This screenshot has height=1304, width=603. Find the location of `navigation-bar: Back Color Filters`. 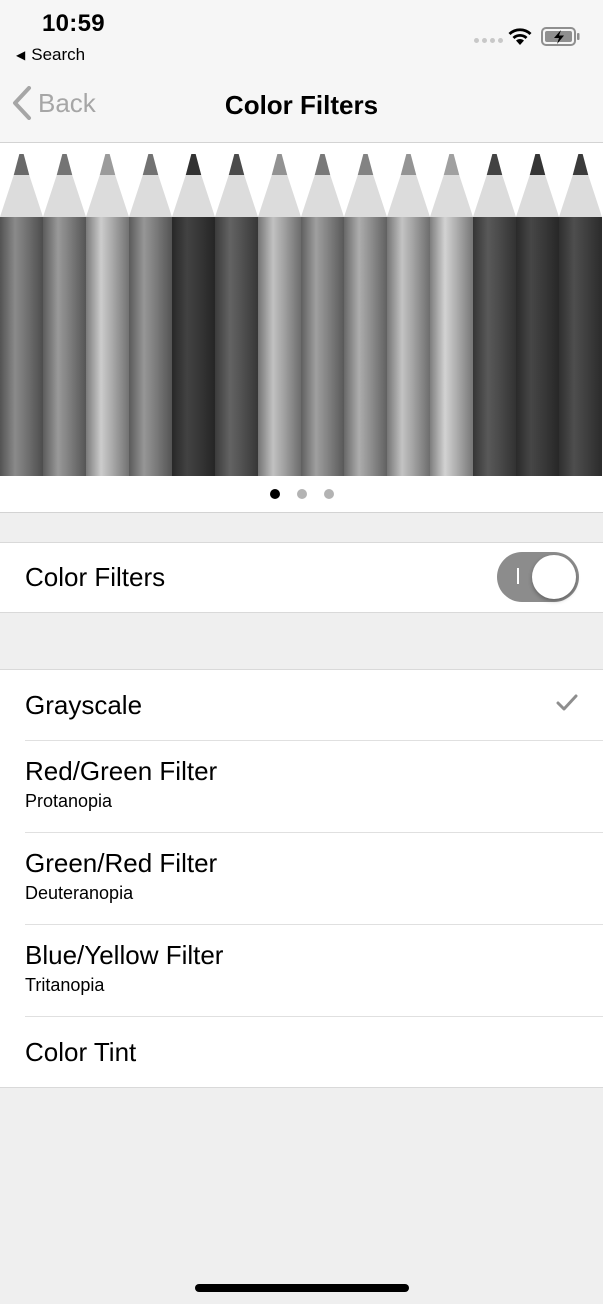

navigation-bar: Back Color Filters is located at coordinates (301, 106).